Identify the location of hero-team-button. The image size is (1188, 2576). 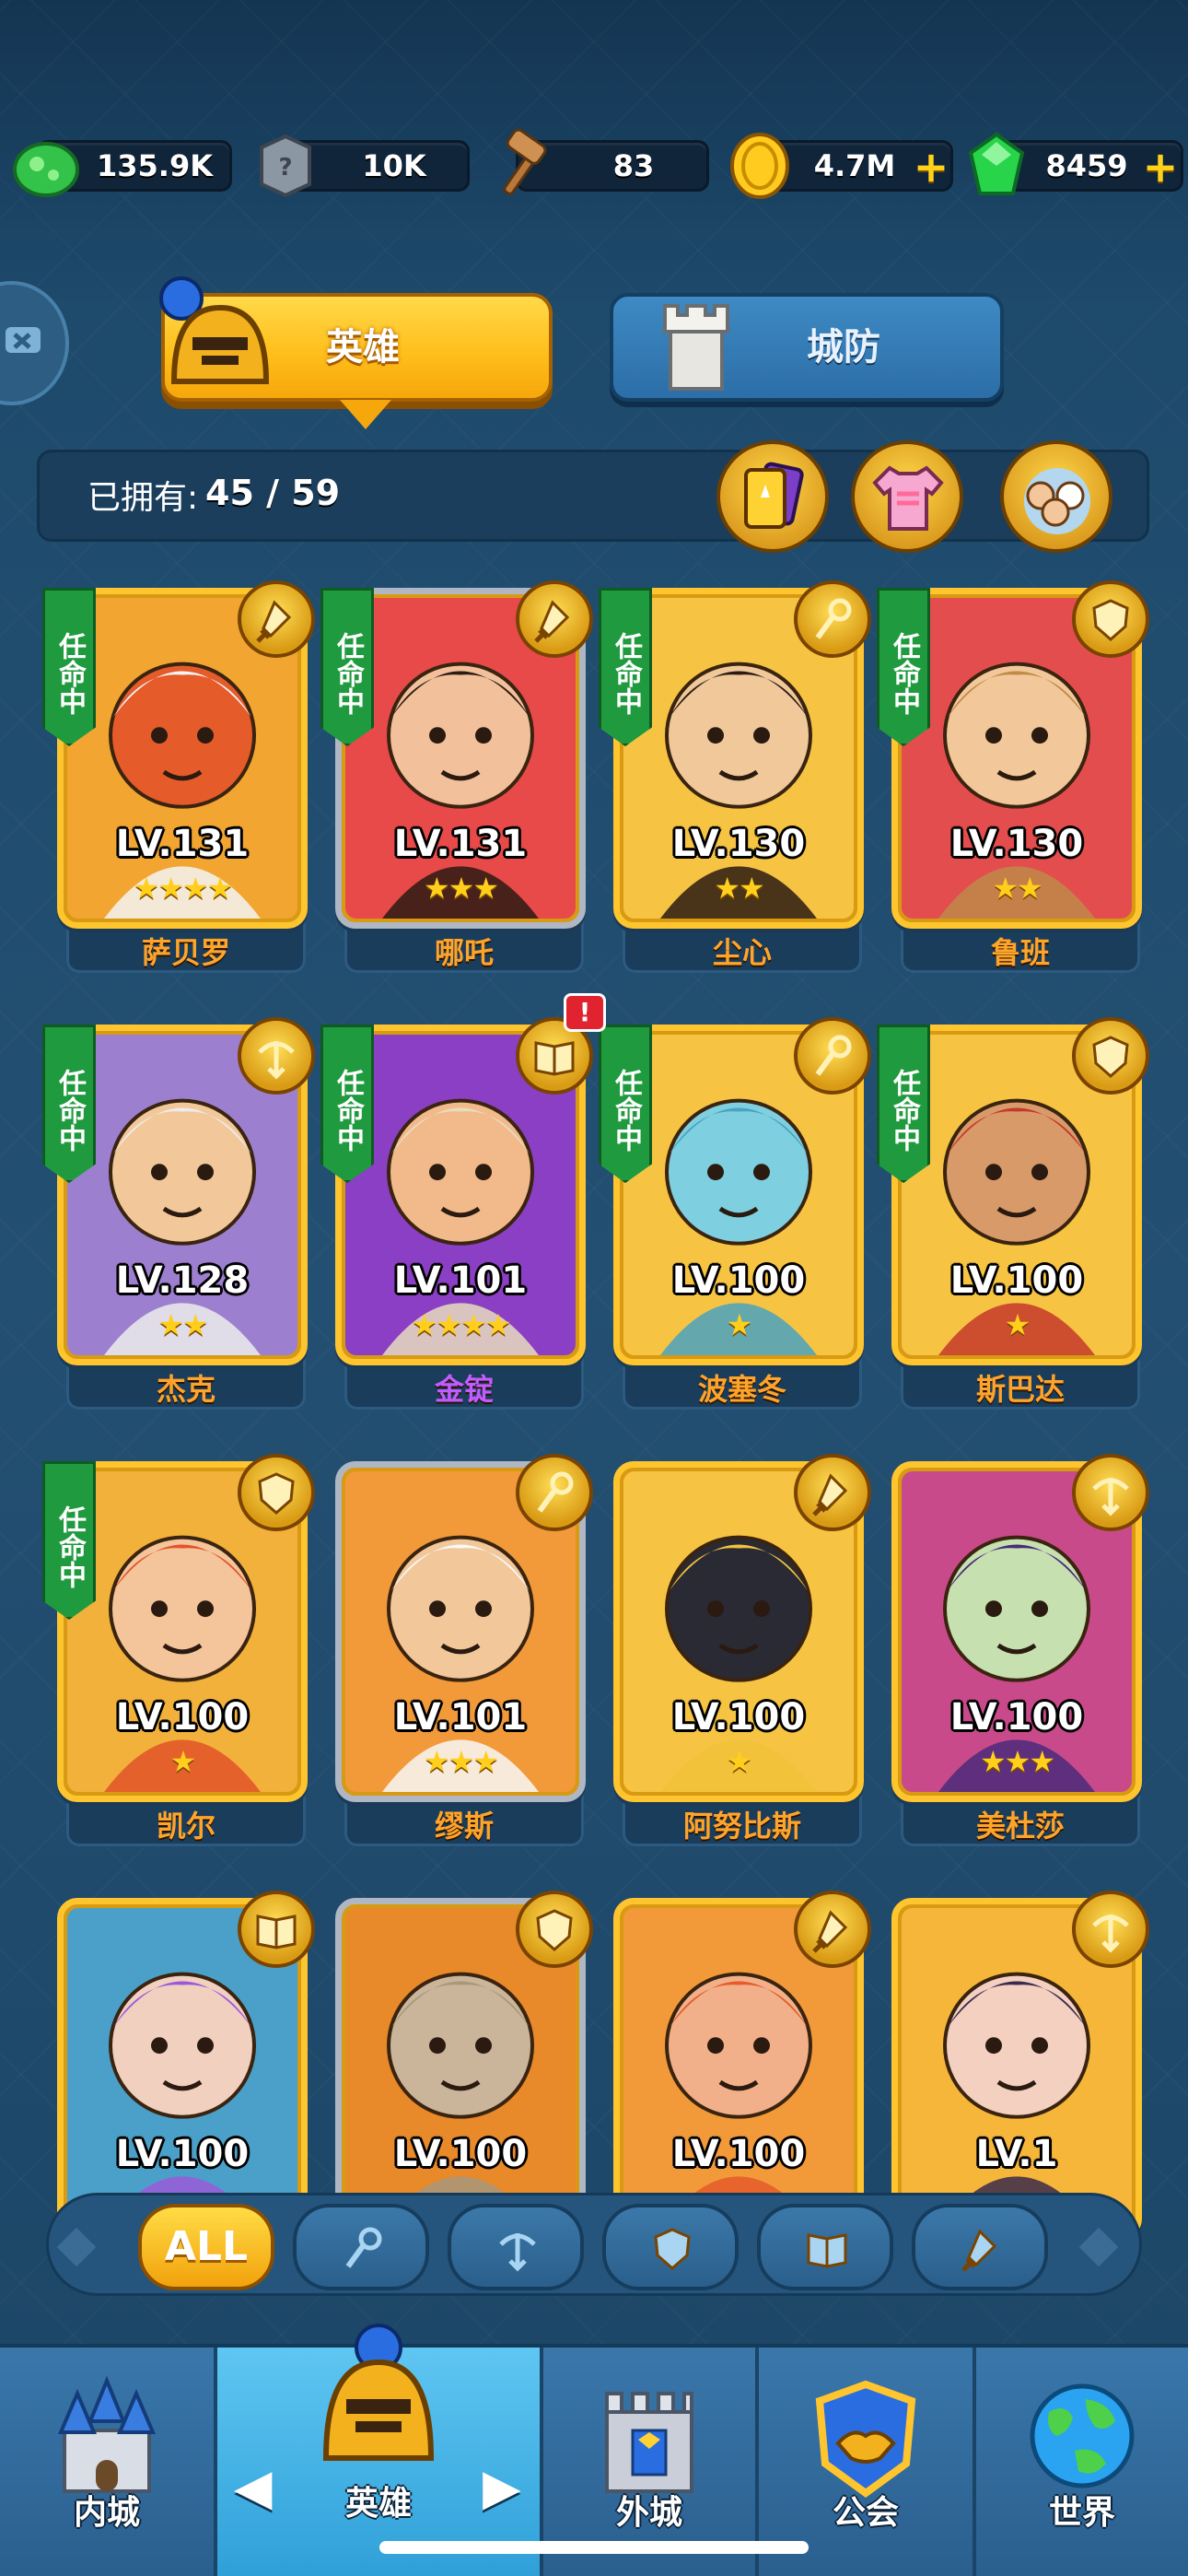
(1056, 496).